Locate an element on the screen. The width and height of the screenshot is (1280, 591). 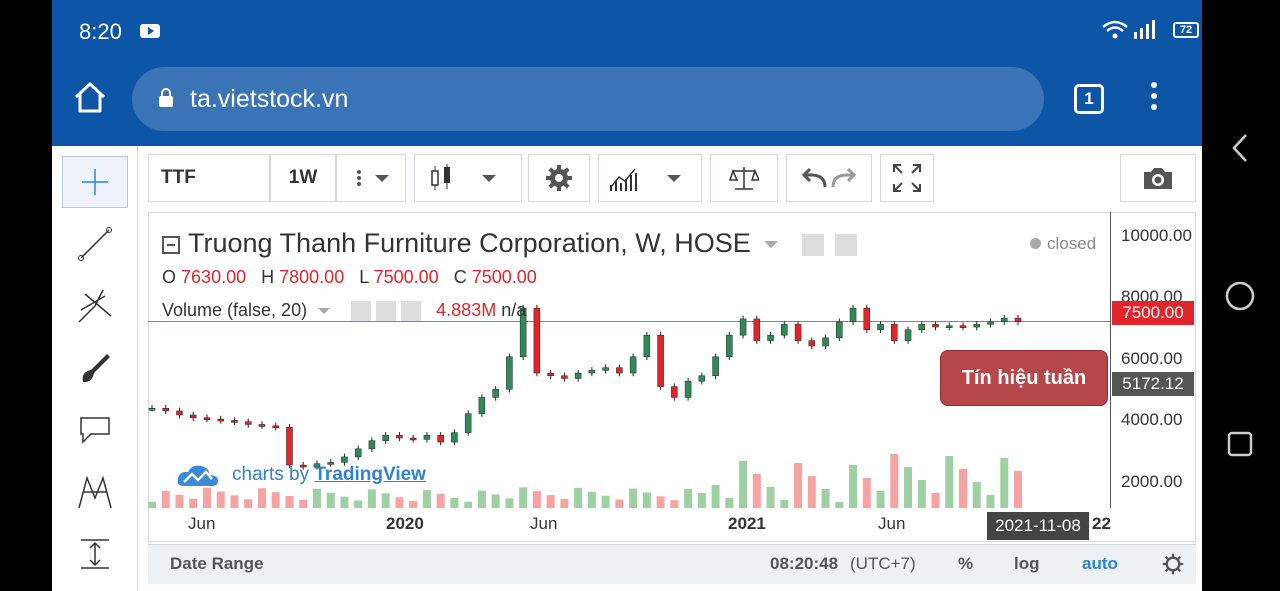
log-toggle: log is located at coordinates (1027, 564).